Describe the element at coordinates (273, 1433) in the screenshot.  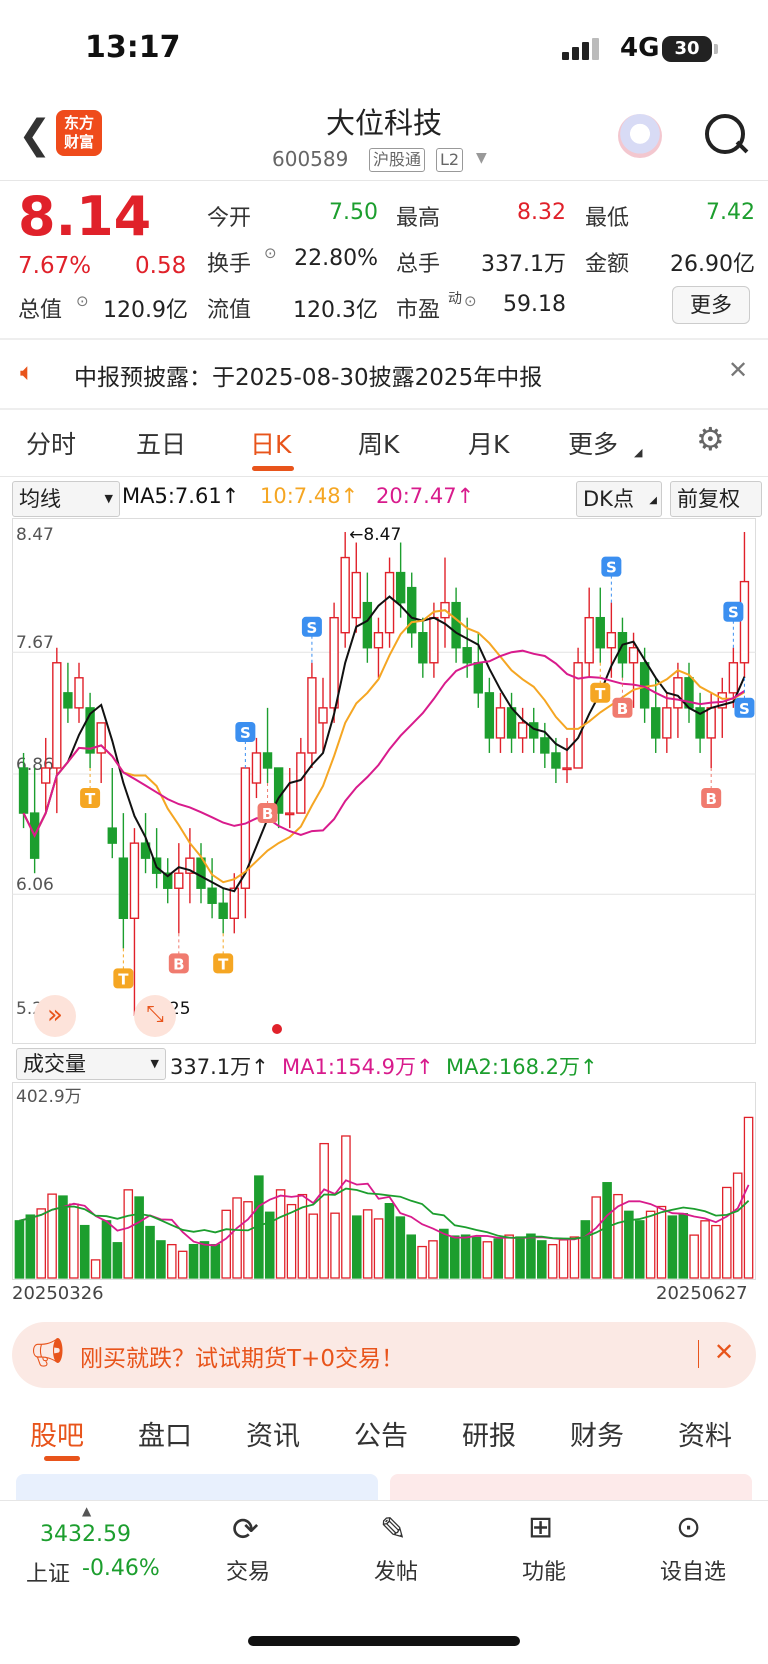
I see `tab-news: 资讯` at that location.